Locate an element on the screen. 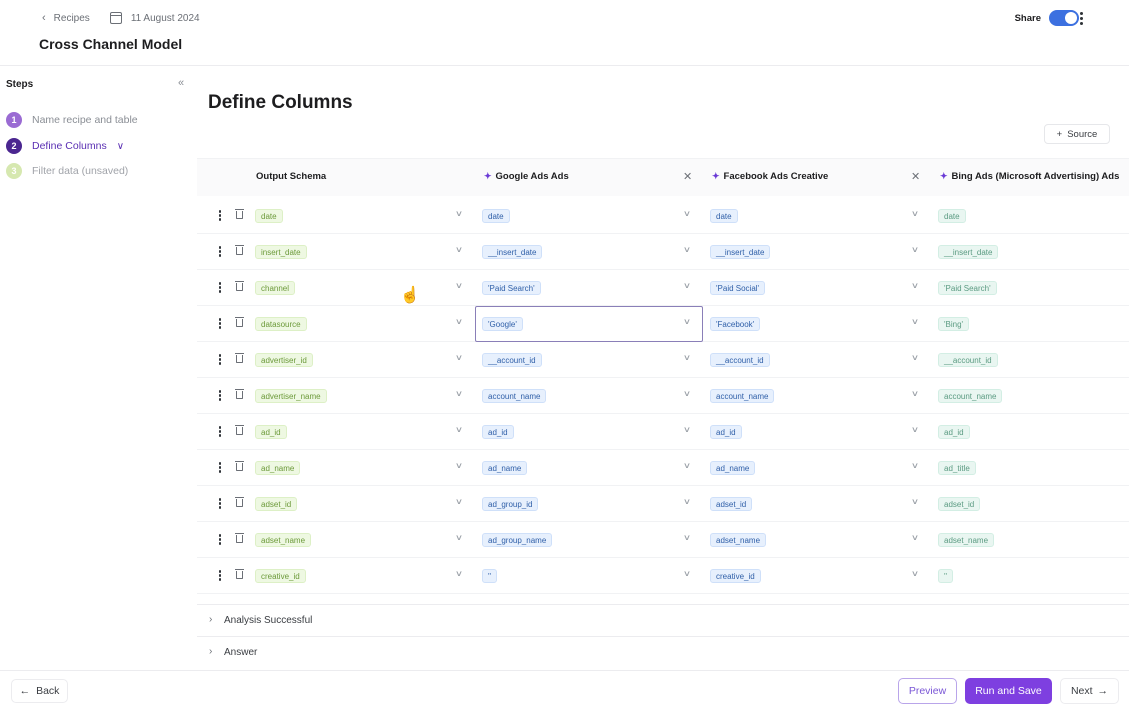 The height and width of the screenshot is (710, 1129). collapse-sidebar-icon: « is located at coordinates (181, 83).